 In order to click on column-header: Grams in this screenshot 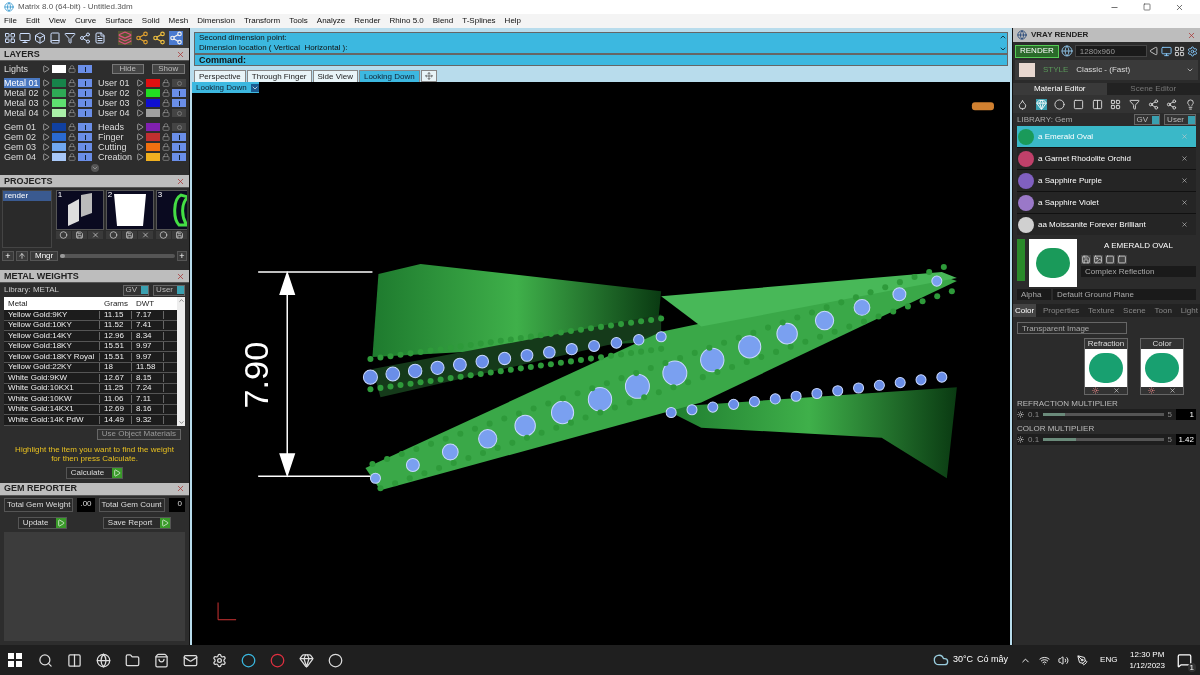, I will do `click(116, 303)`.